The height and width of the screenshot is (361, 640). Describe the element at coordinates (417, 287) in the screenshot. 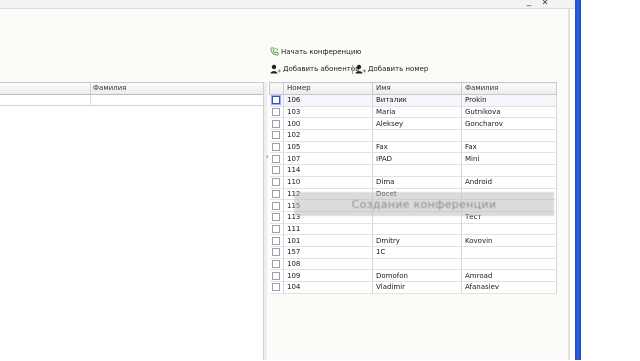

I see `cell-name: Vladimir` at that location.